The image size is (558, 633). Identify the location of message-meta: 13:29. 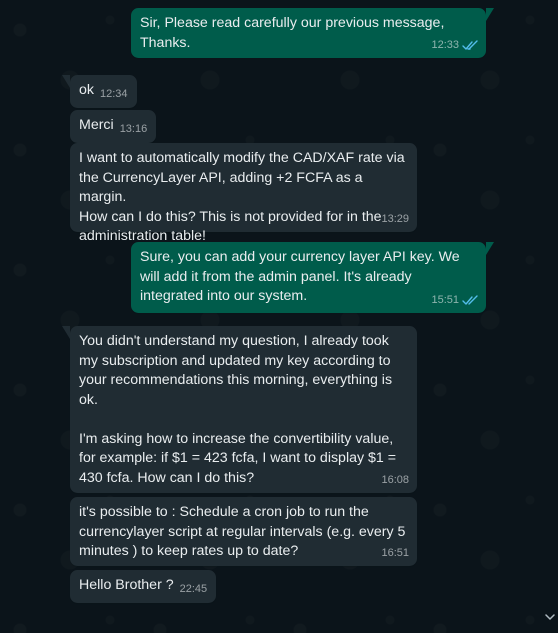
(395, 220).